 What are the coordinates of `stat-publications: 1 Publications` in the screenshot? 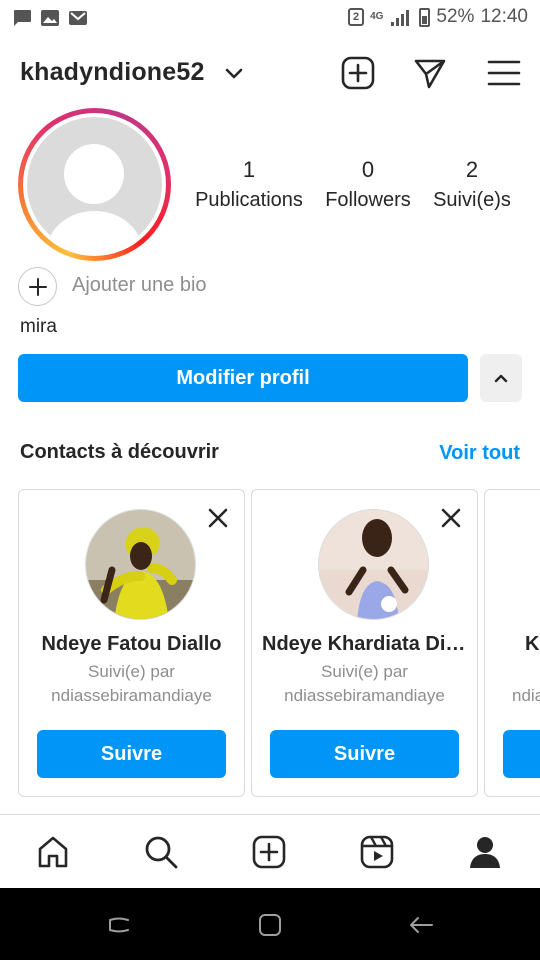 It's located at (249, 186).